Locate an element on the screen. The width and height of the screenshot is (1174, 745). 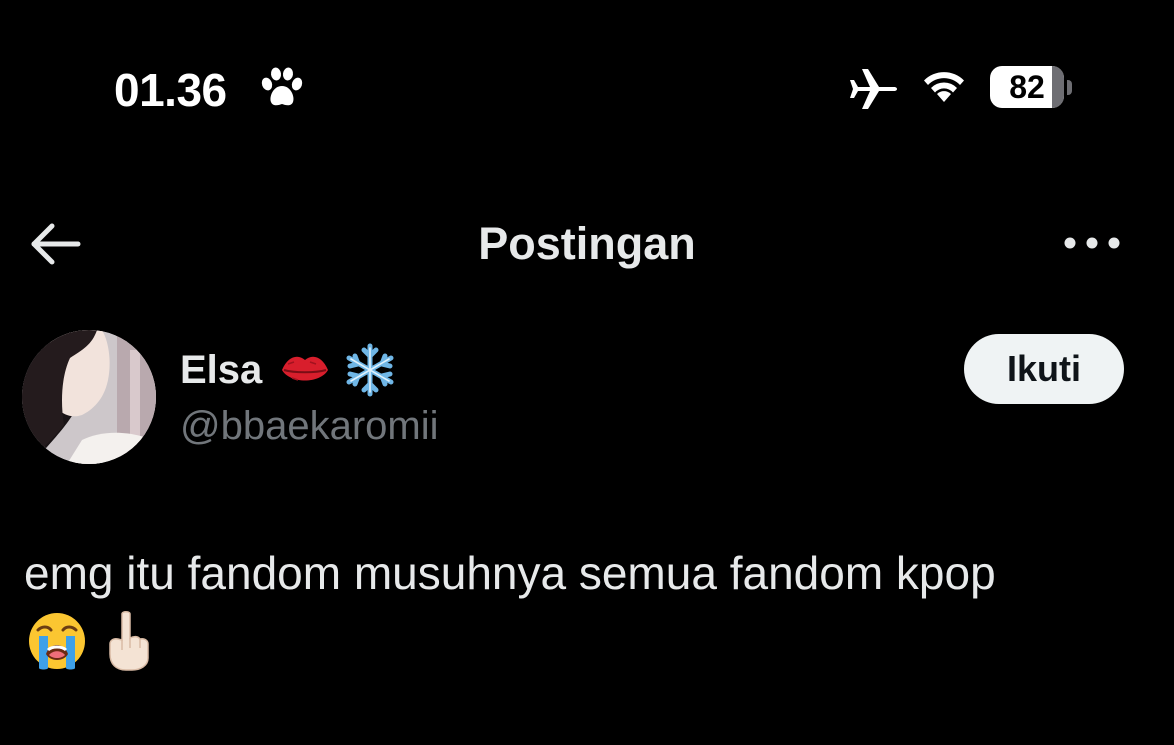
snowflake-icon is located at coordinates (370, 370).